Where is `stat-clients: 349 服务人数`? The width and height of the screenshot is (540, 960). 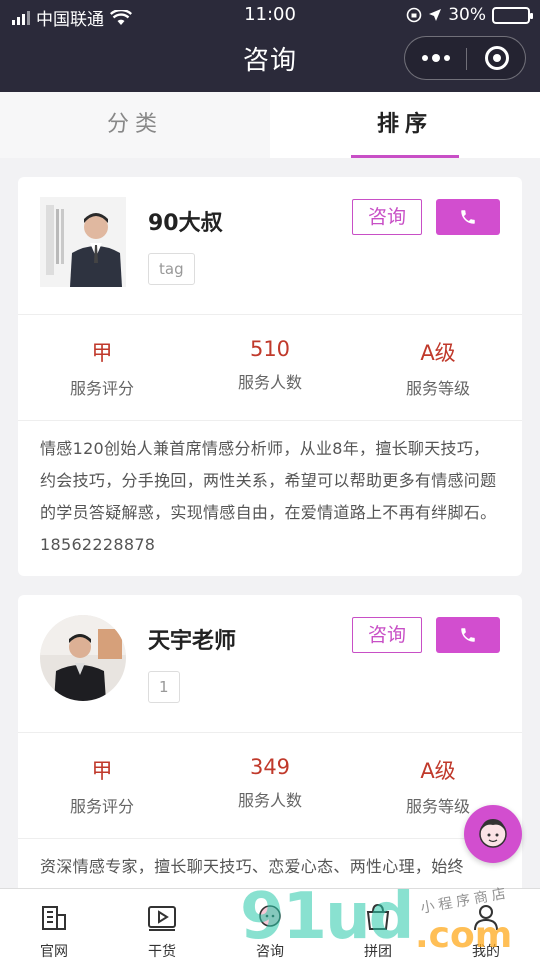
stat-clients: 349 服务人数 is located at coordinates (270, 783).